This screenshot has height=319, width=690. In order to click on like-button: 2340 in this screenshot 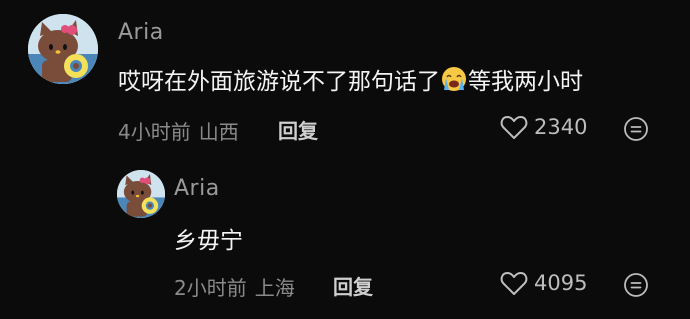, I will do `click(543, 127)`.